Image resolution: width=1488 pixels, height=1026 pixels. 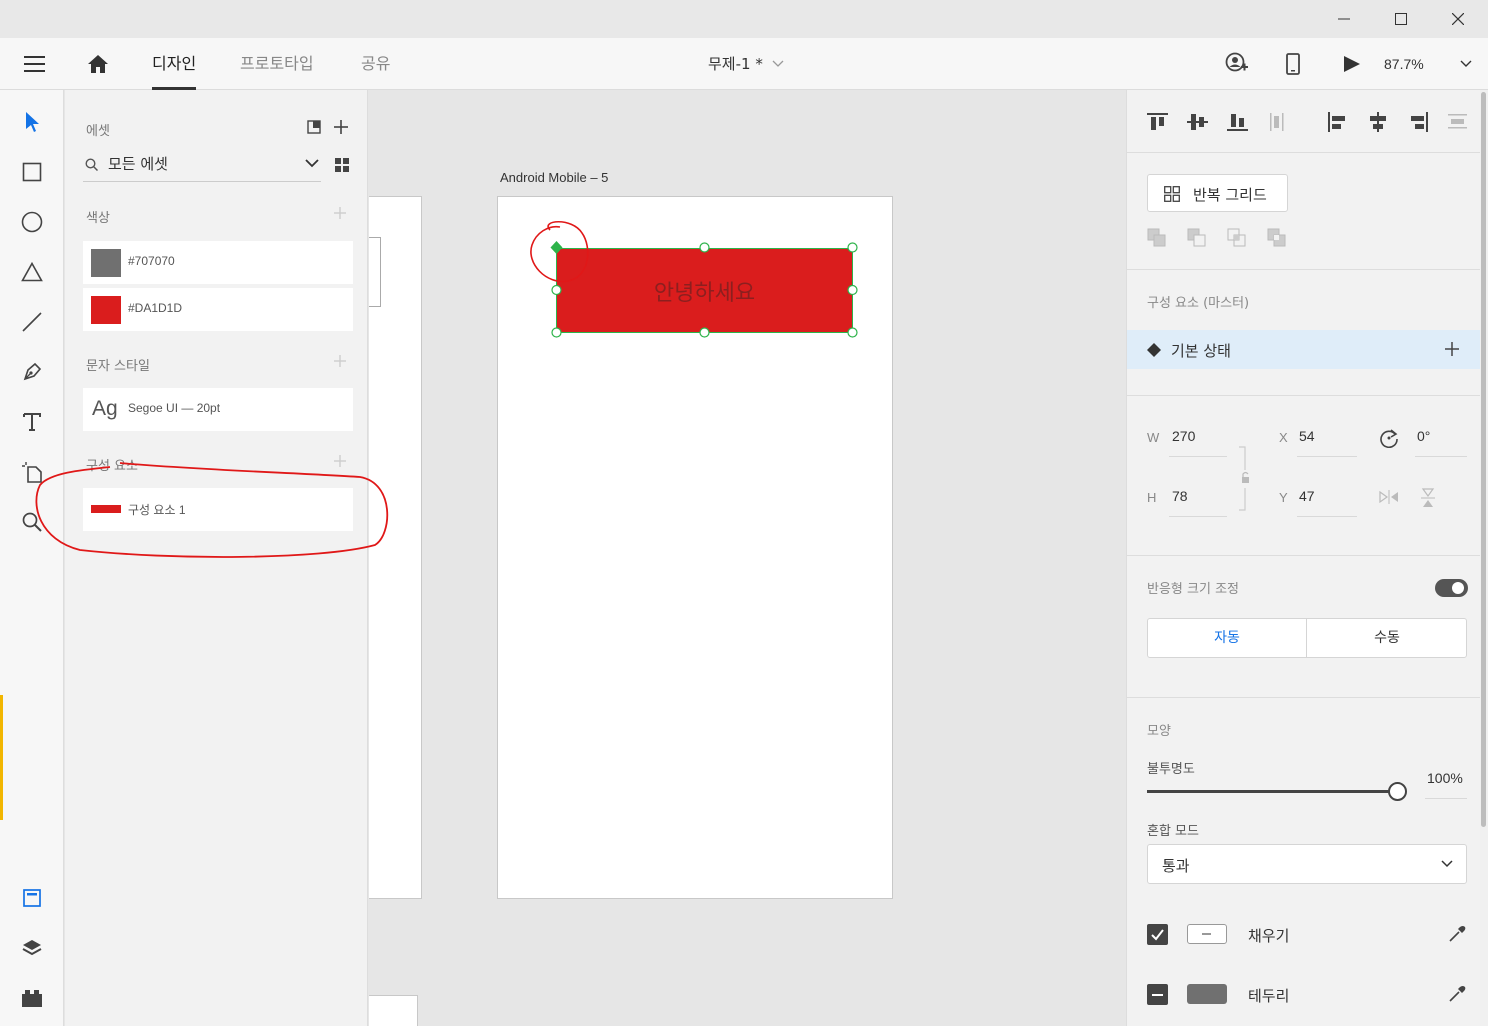 I want to click on distribute-vertical-button, so click(x=1277, y=122).